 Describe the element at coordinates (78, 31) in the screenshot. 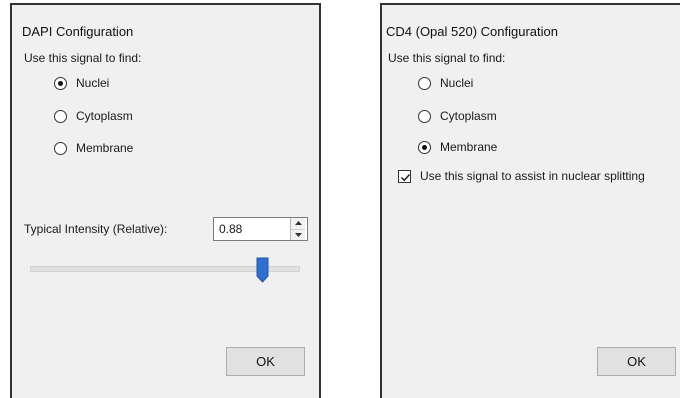

I see `dialog-title: DAPI Configuration` at that location.